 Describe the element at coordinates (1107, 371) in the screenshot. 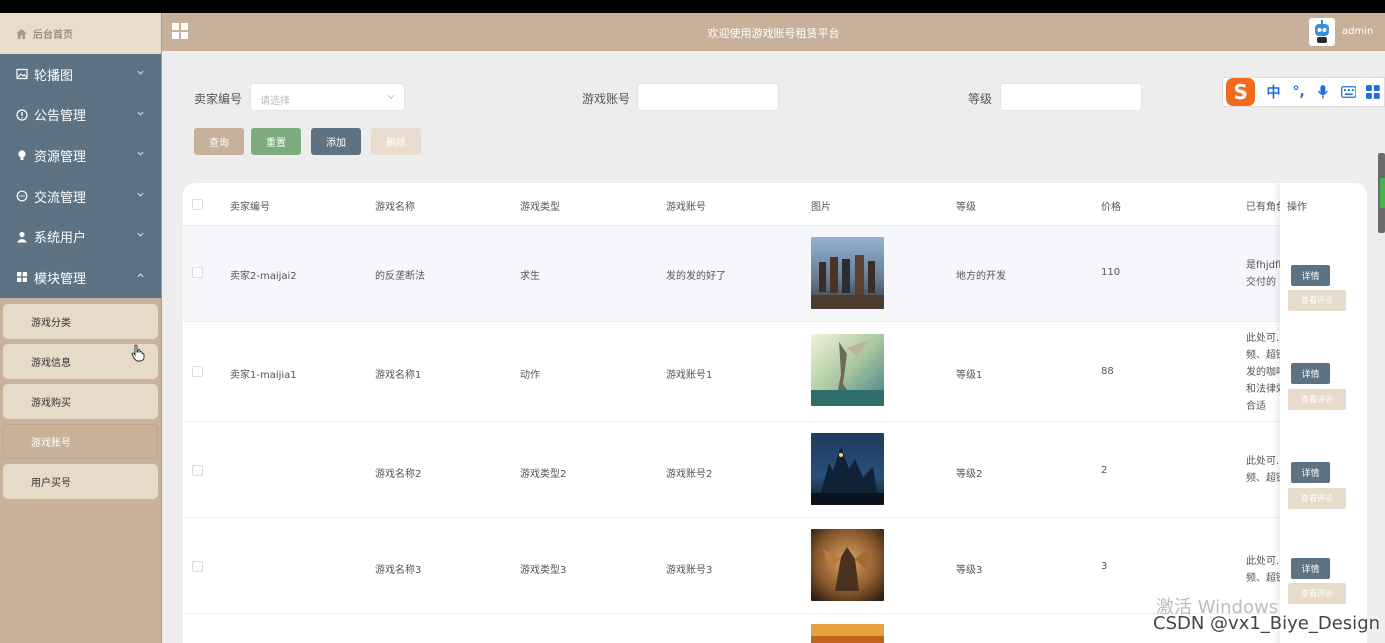

I see `cell-price: 88` at that location.